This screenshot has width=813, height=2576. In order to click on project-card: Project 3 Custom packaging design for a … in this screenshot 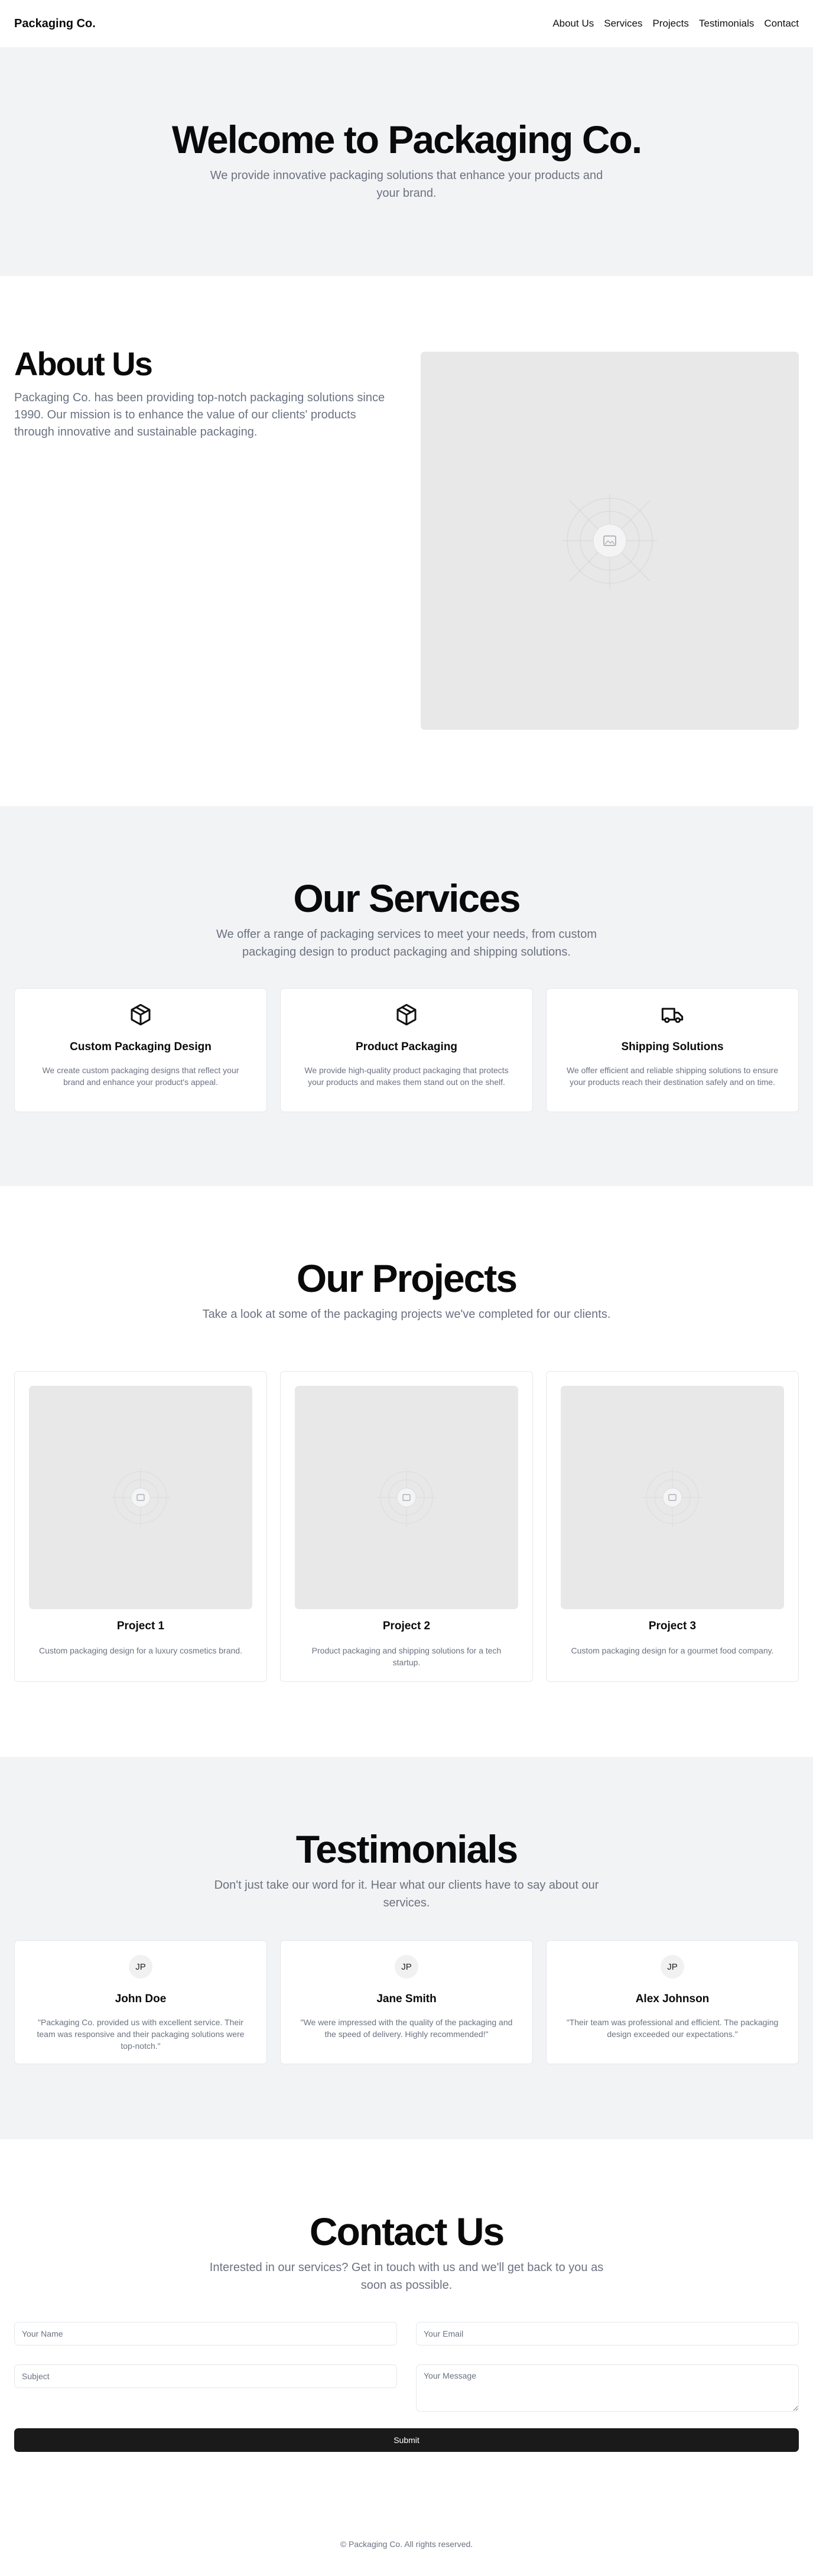, I will do `click(672, 1526)`.